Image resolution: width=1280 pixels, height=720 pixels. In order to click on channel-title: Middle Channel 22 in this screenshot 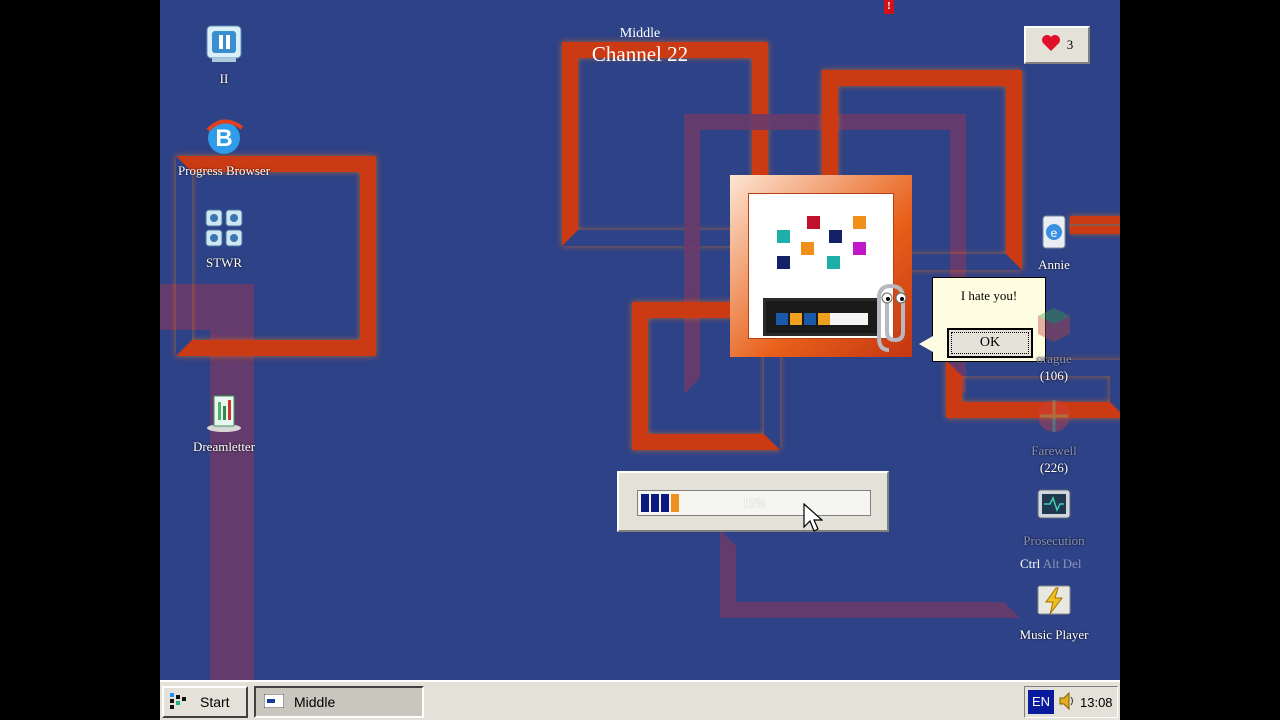, I will do `click(640, 46)`.